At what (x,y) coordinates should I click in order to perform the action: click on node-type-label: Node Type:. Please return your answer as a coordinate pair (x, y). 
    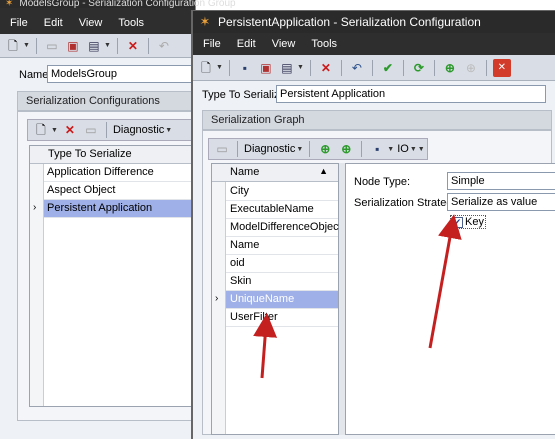
    Looking at the image, I should click on (382, 182).